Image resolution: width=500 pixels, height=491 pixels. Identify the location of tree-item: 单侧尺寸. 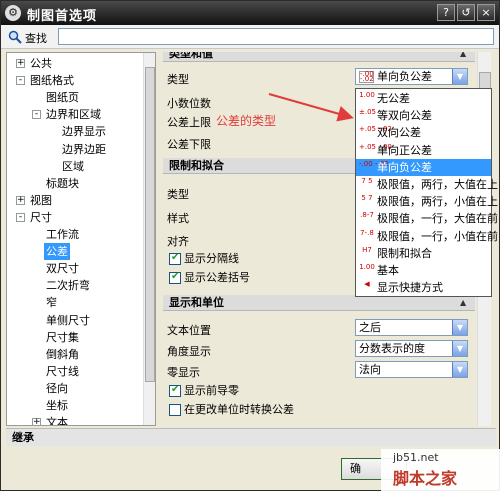
(74, 320).